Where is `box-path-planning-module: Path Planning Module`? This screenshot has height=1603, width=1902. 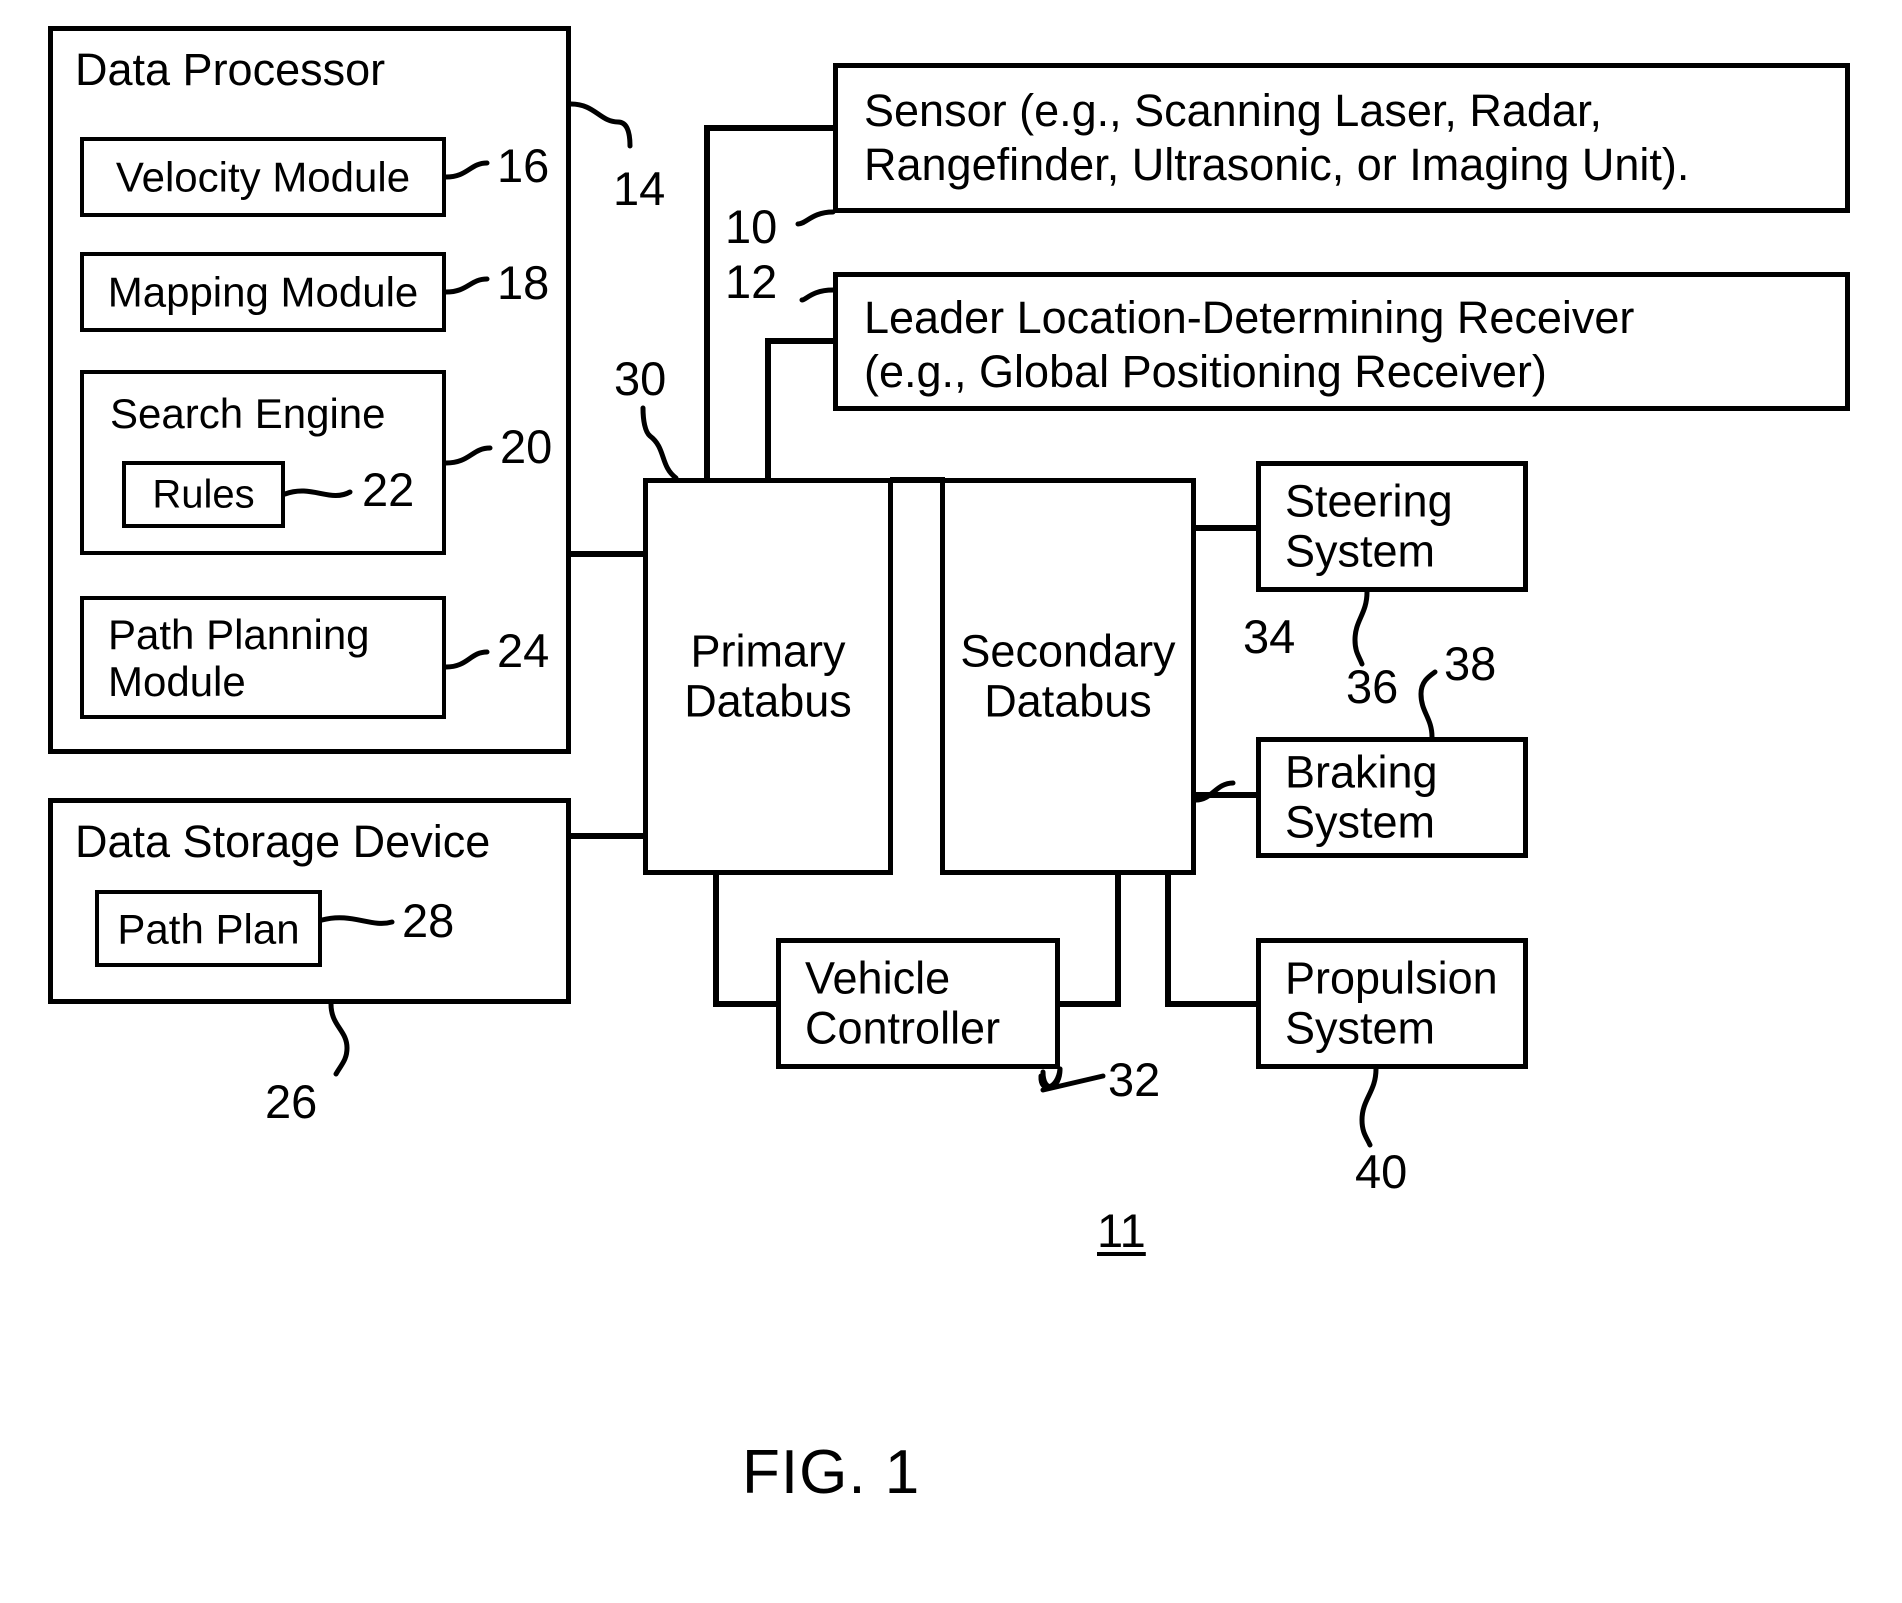 box-path-planning-module: Path Planning Module is located at coordinates (263, 657).